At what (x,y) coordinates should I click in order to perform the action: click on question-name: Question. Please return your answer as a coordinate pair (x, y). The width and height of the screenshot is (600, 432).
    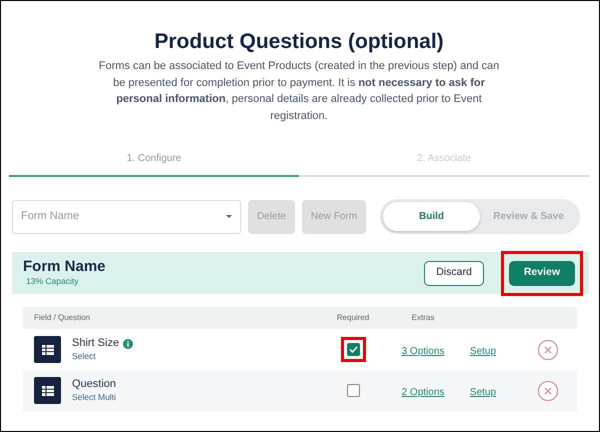
    Looking at the image, I should click on (94, 385).